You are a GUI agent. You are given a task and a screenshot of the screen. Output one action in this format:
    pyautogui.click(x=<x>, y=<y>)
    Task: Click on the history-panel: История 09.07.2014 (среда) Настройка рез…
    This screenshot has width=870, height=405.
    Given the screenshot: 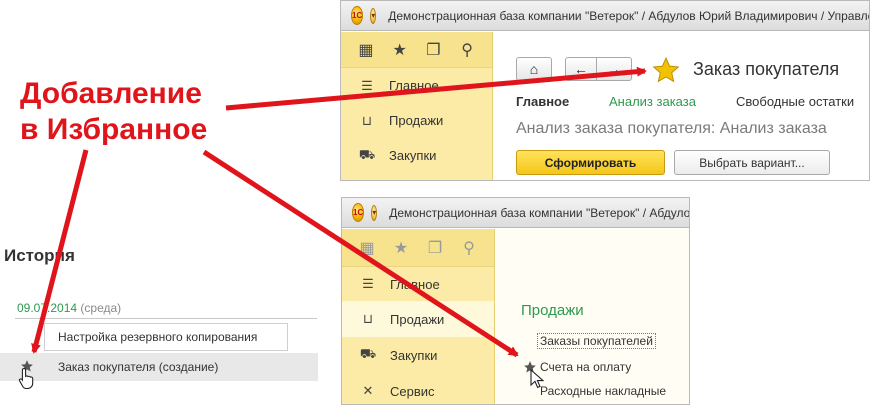 What is the action you would take?
    pyautogui.click(x=160, y=322)
    